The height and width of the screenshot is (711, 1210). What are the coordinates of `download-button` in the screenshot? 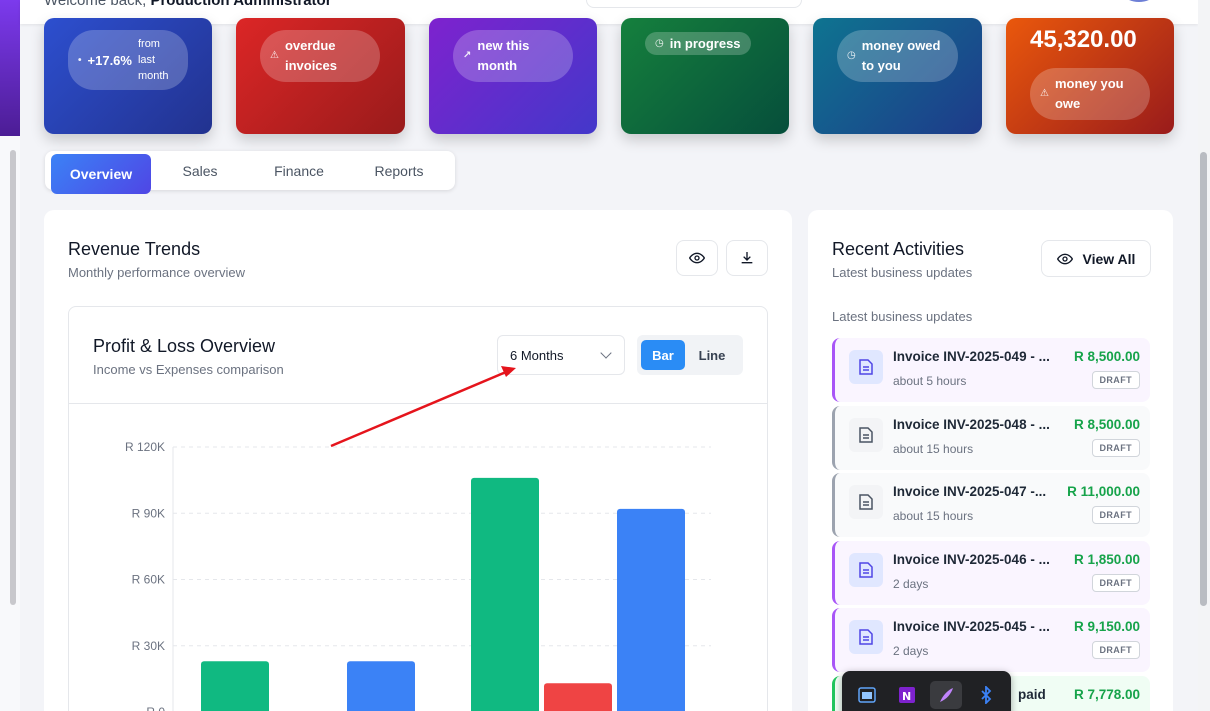 It's located at (747, 258).